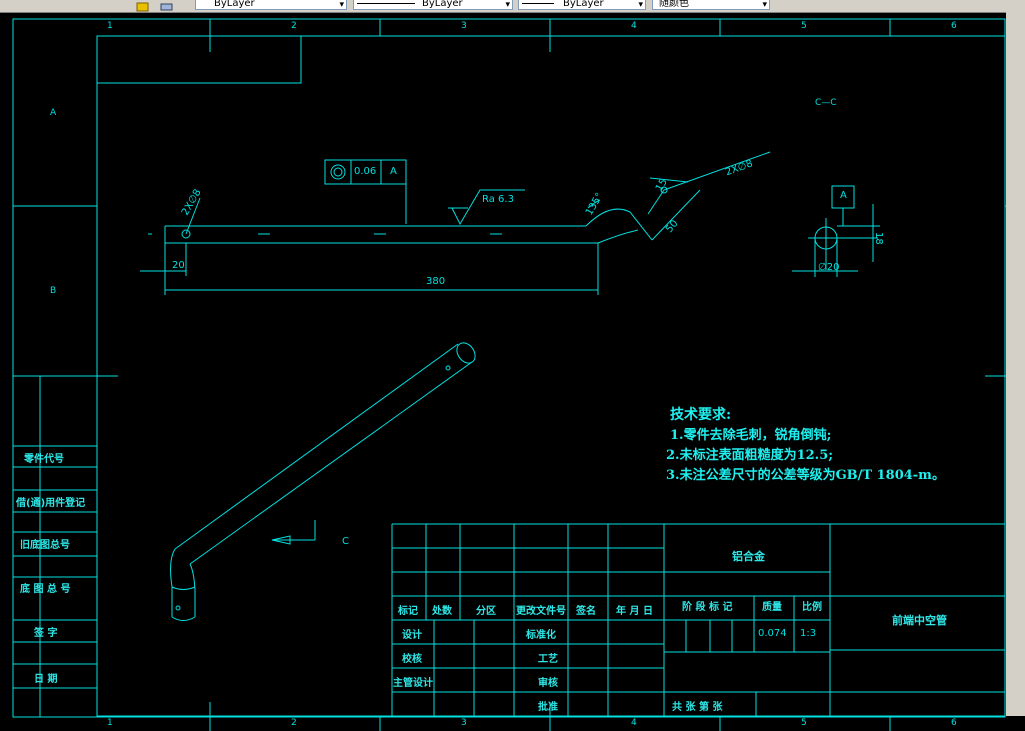 The height and width of the screenshot is (731, 1025). What do you see at coordinates (459, 197) in the screenshot?
I see `tube-front-view` at bounding box center [459, 197].